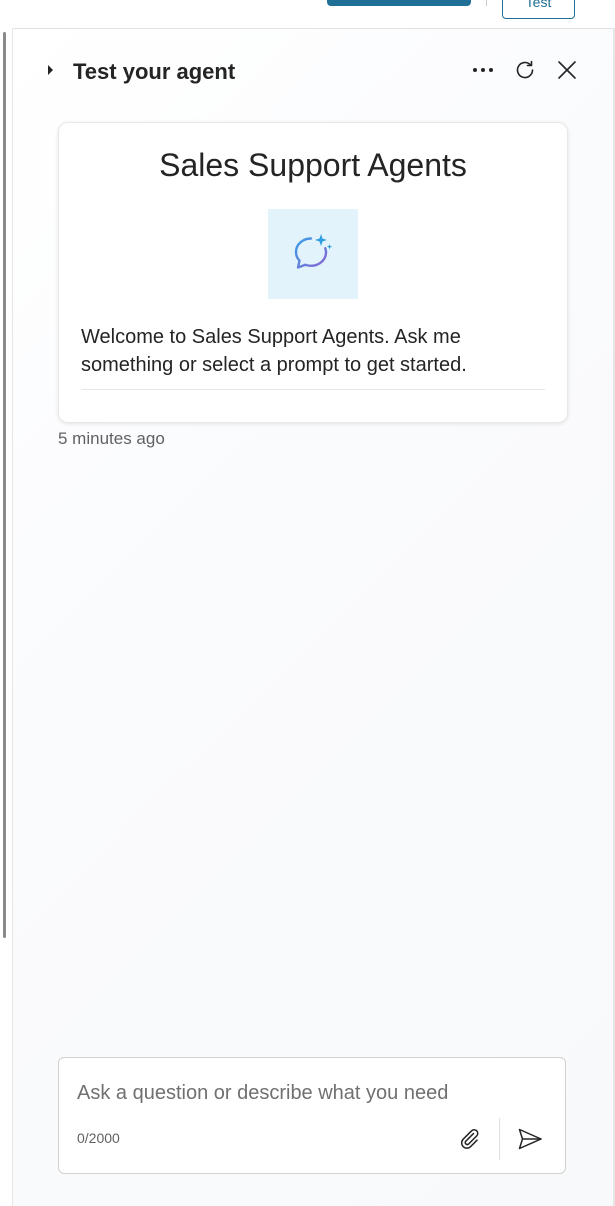  What do you see at coordinates (98, 1138) in the screenshot?
I see `character-count: 0/2000` at bounding box center [98, 1138].